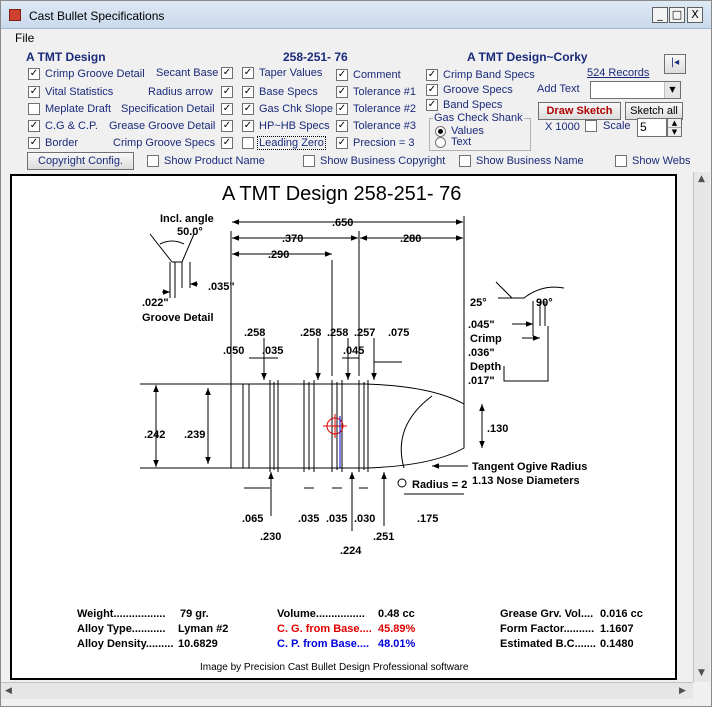 This screenshot has height=707, width=712. Describe the element at coordinates (173, 143) in the screenshot. I see `option-crimp-groove-specs: Crimp Groove Specs ✓` at that location.